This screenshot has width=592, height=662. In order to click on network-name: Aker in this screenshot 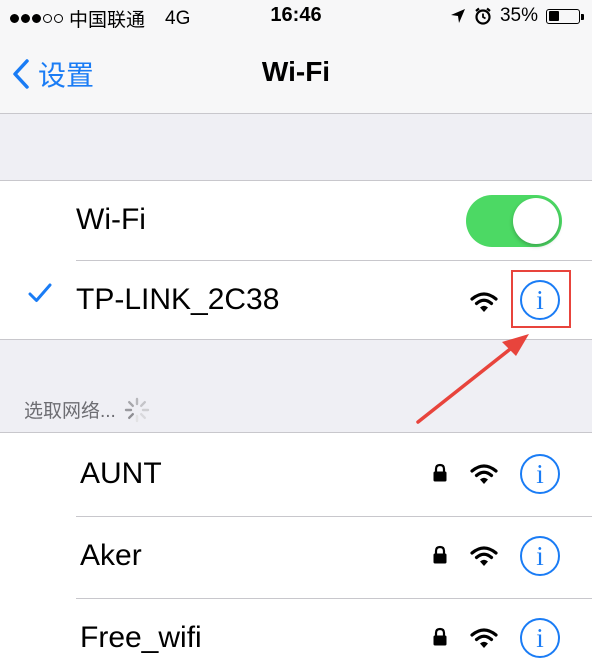, I will do `click(111, 555)`.